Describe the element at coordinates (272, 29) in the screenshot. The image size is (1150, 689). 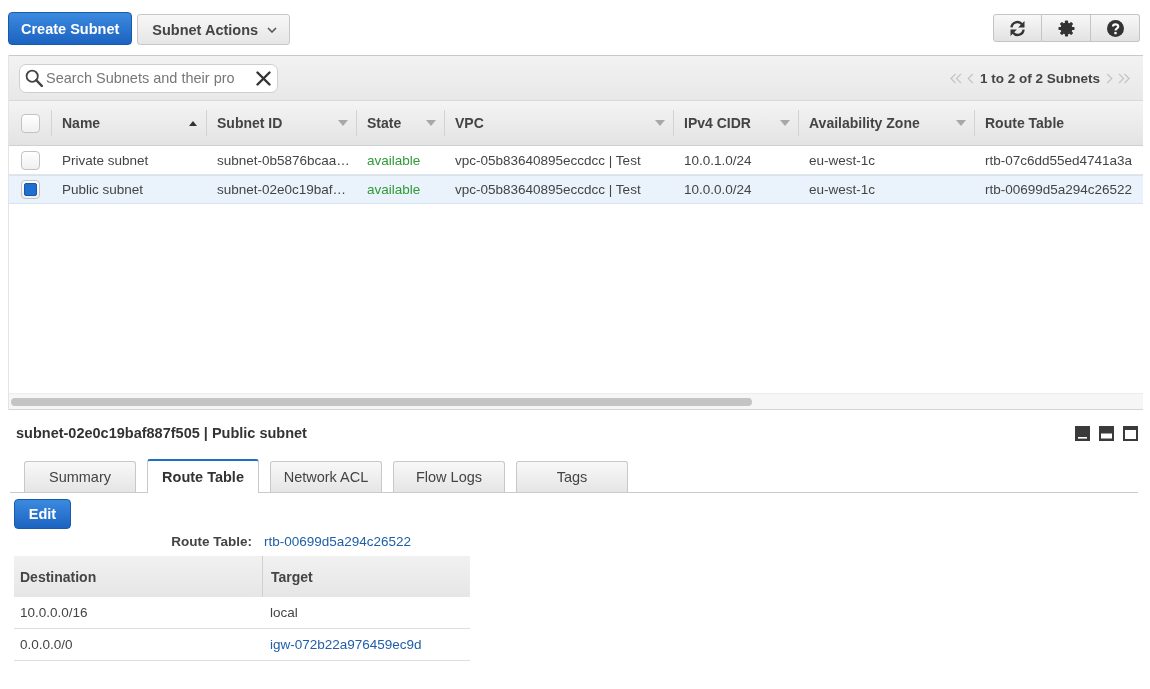
I see `caret-icon` at that location.